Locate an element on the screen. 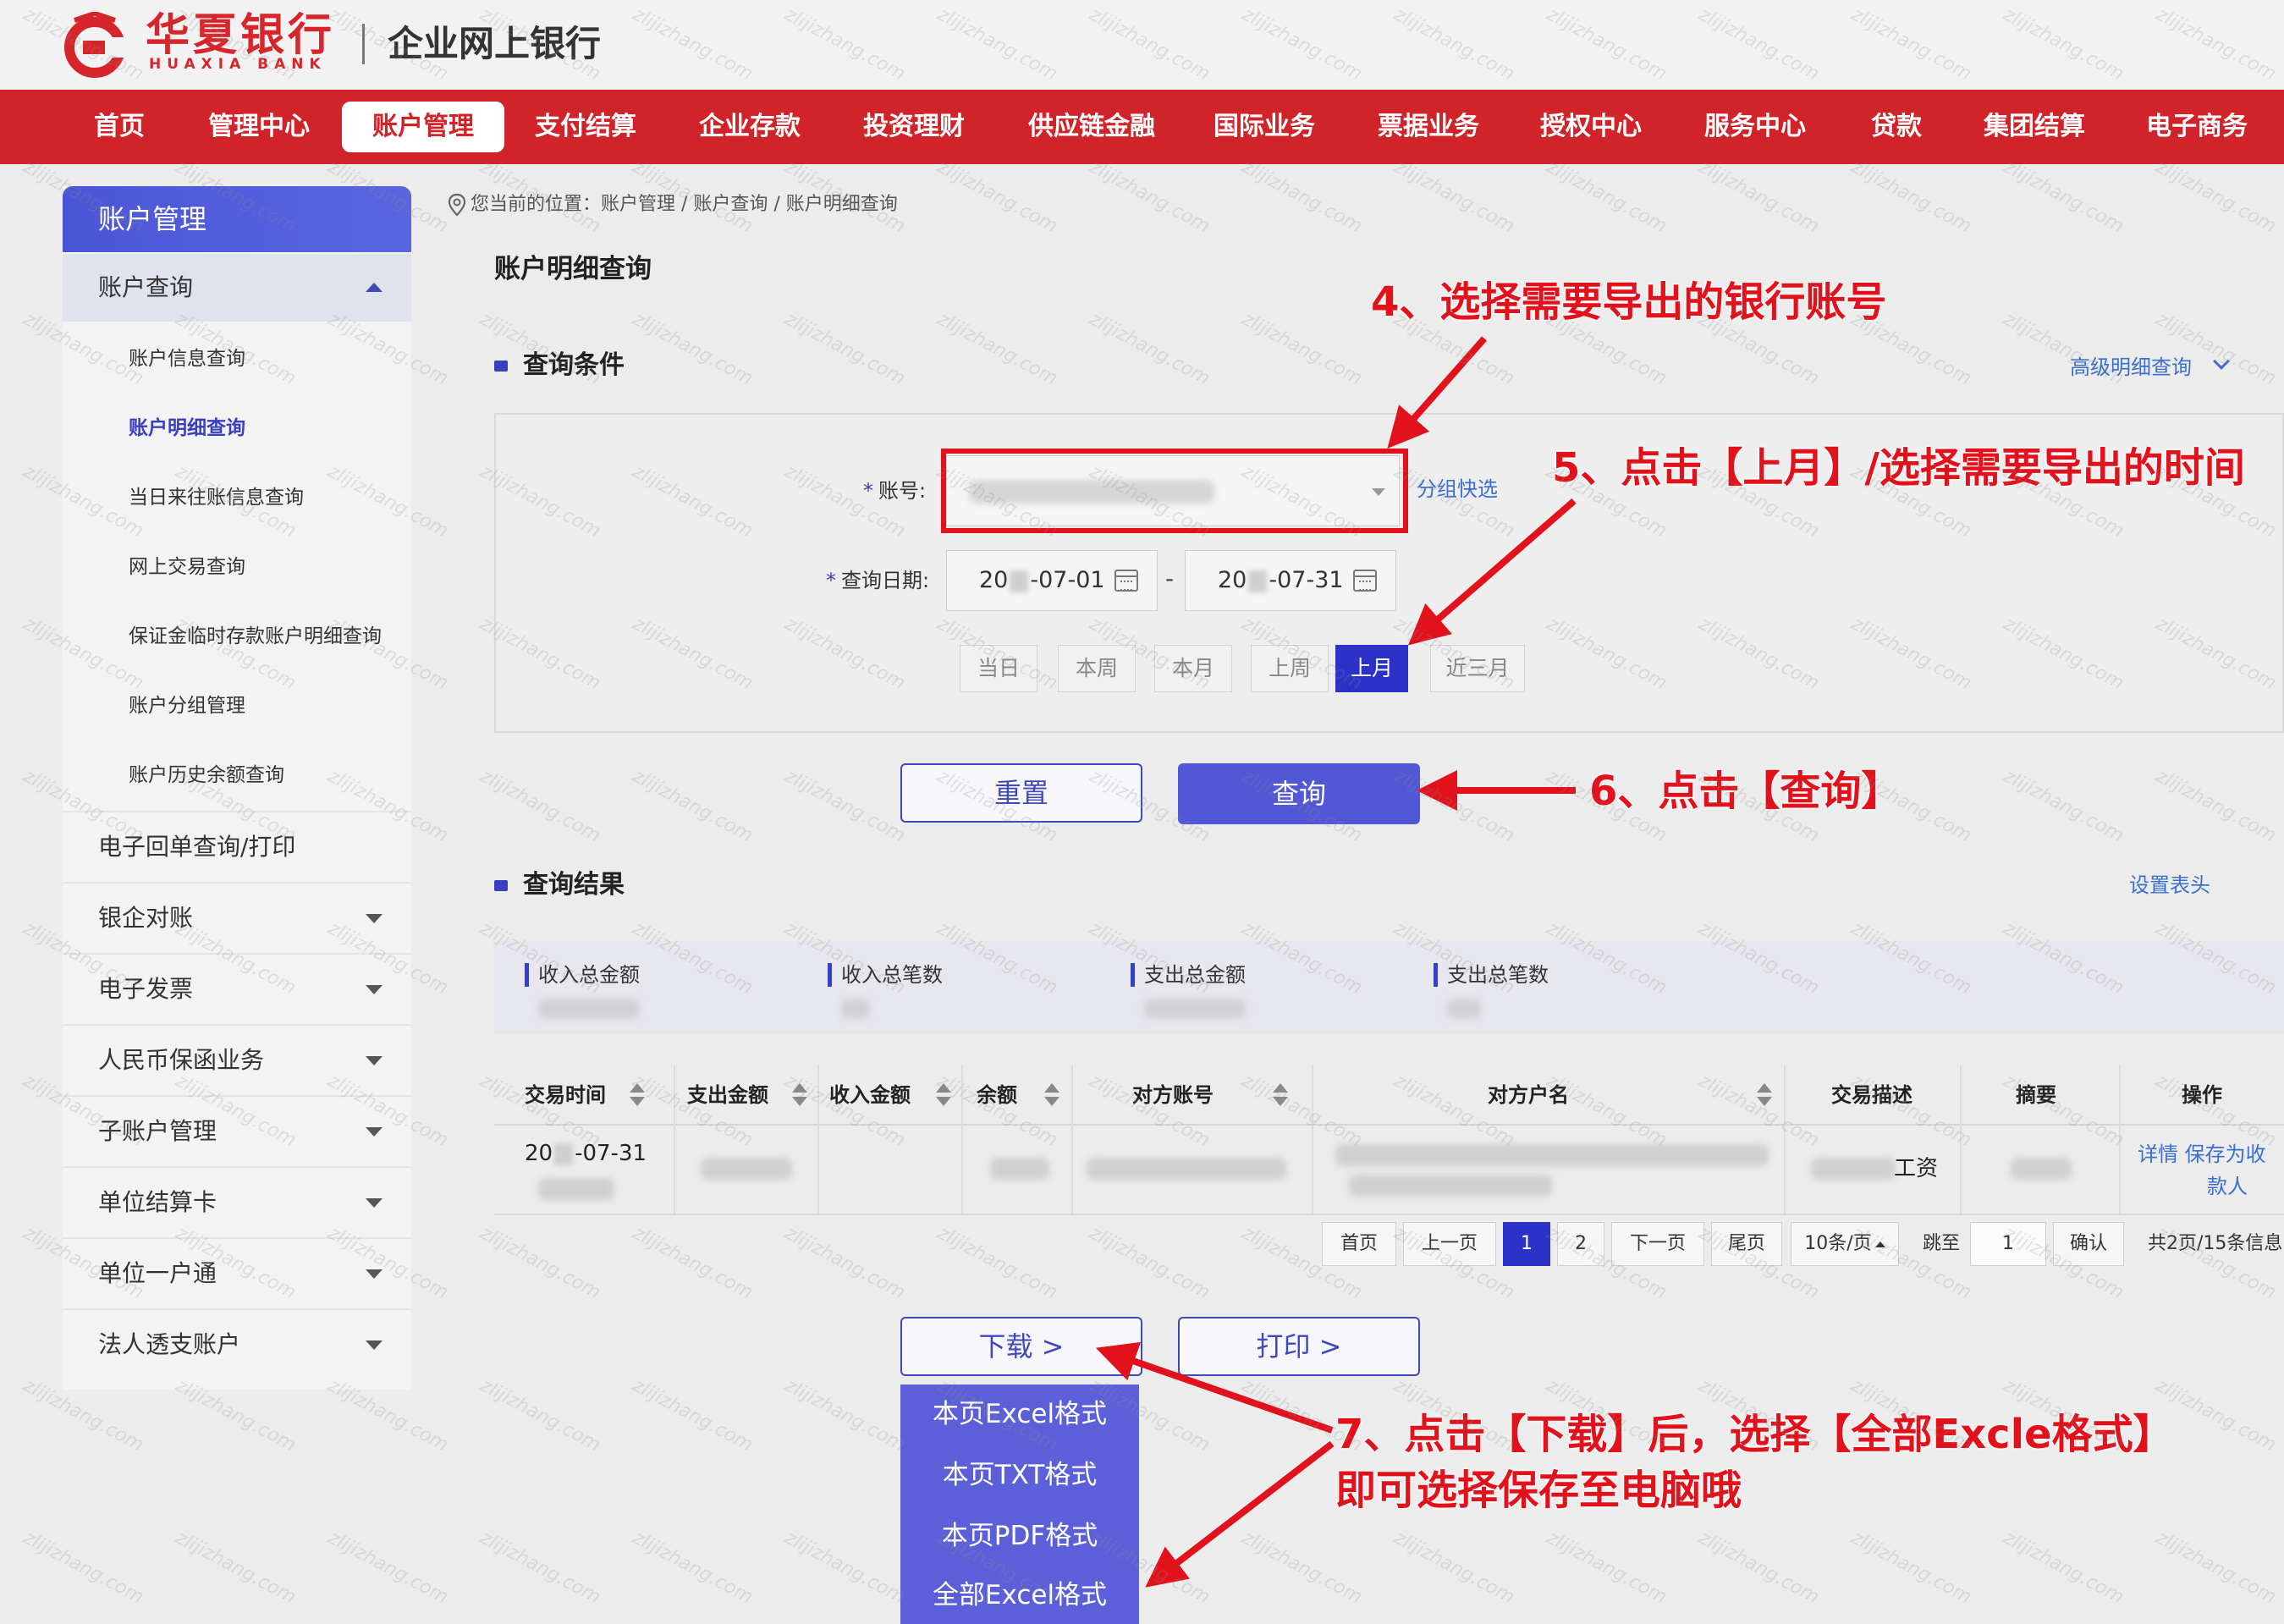  column-settings-link: 设置表头 is located at coordinates (2170, 885).